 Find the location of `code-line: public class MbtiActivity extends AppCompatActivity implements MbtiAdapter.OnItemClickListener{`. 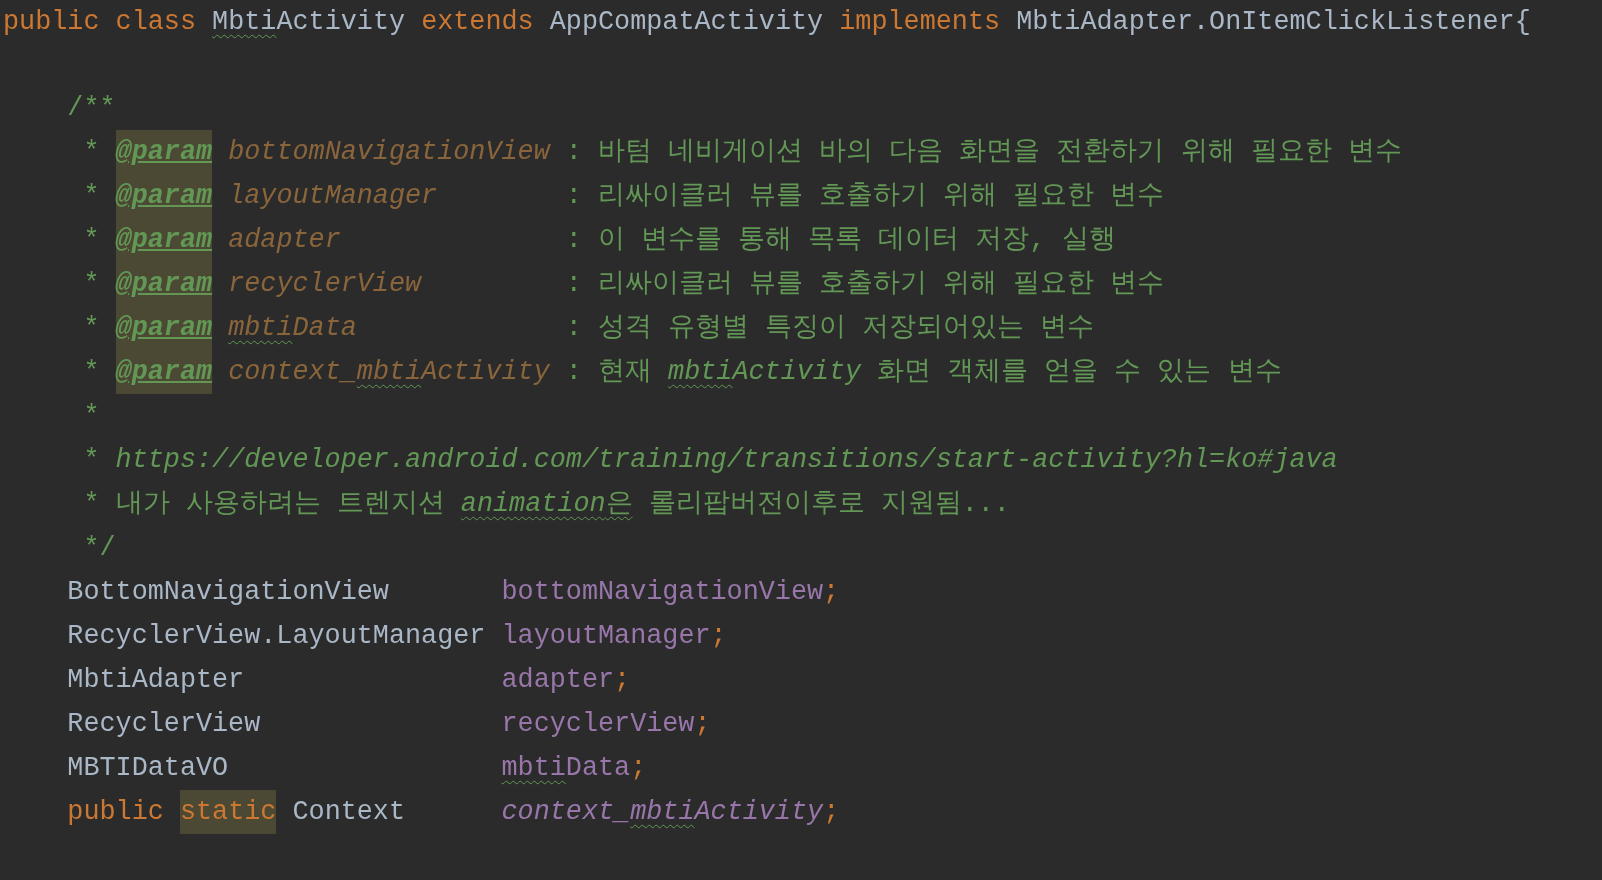

code-line: public class MbtiActivity extends AppCompatActivity implements MbtiAdapter.OnItemClickListener{ is located at coordinates (767, 22).